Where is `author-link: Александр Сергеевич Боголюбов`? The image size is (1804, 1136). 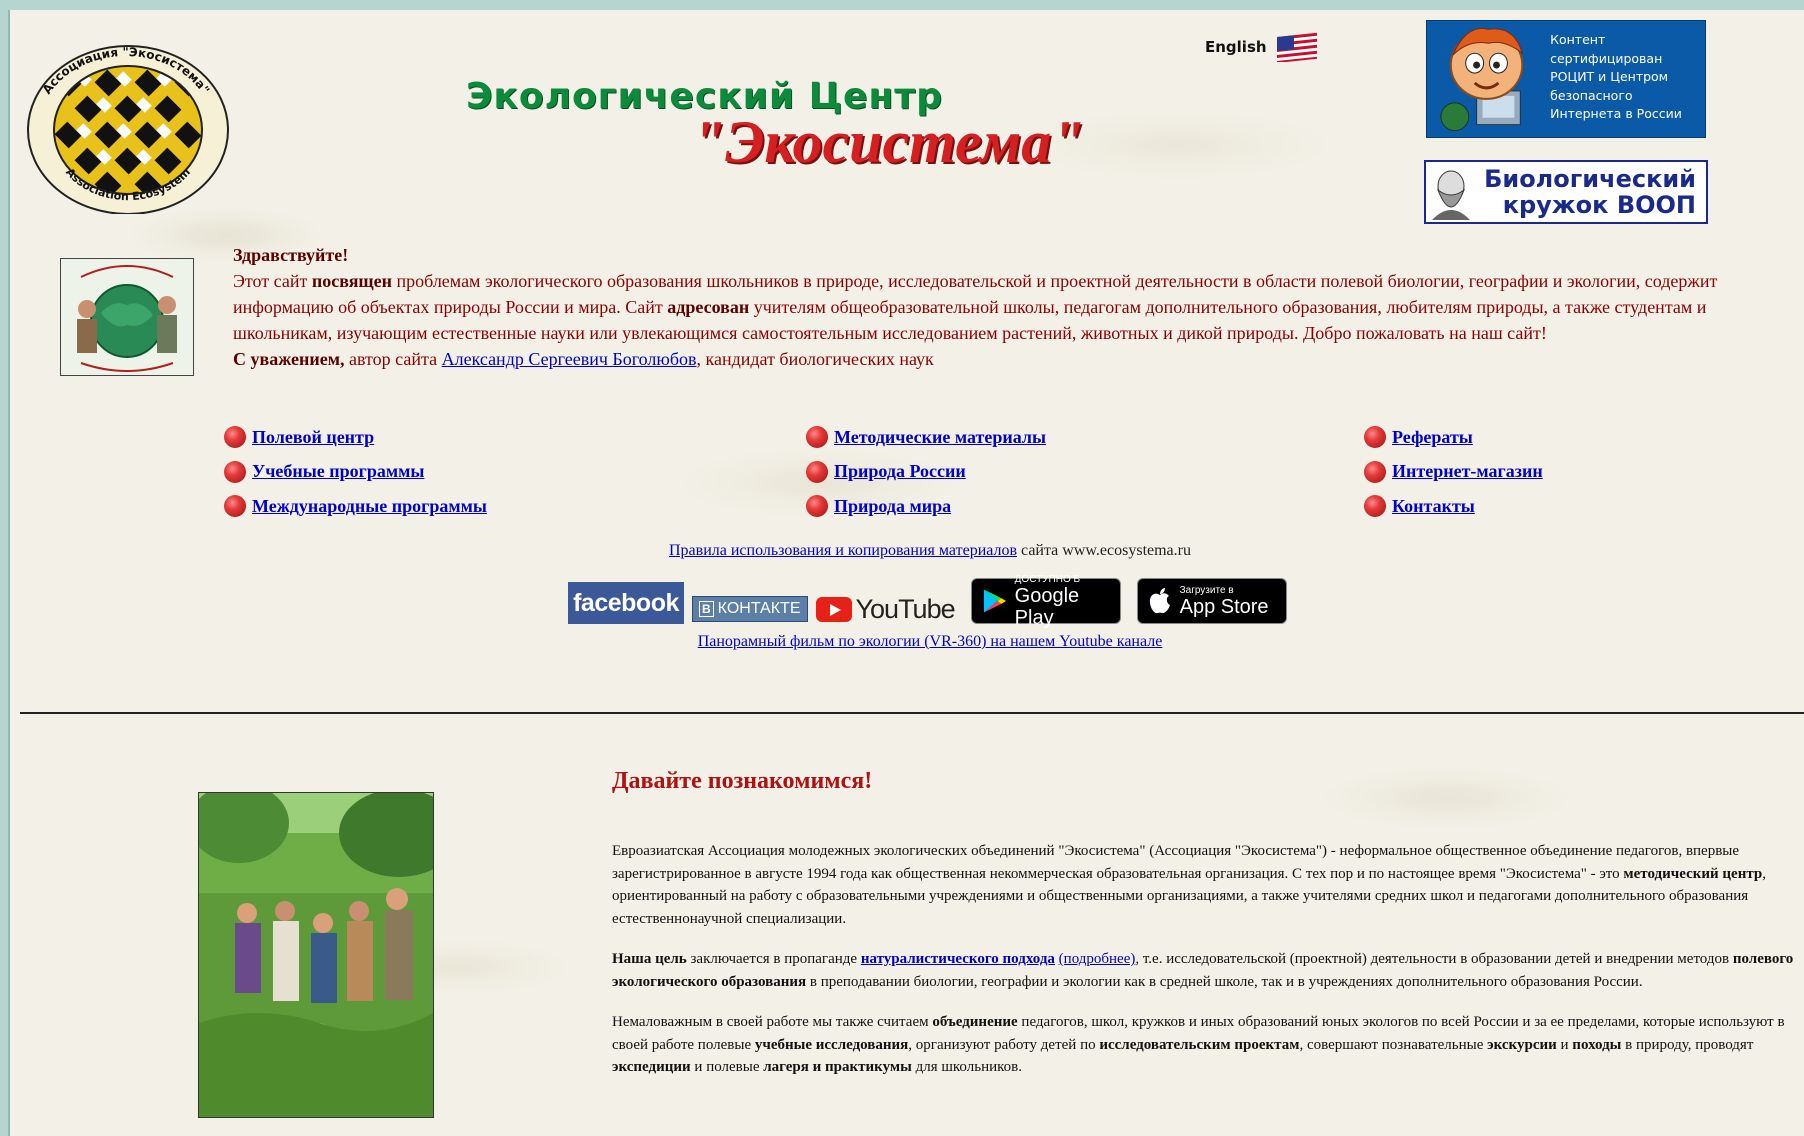 author-link: Александр Сергеевич Боголюбов is located at coordinates (569, 359).